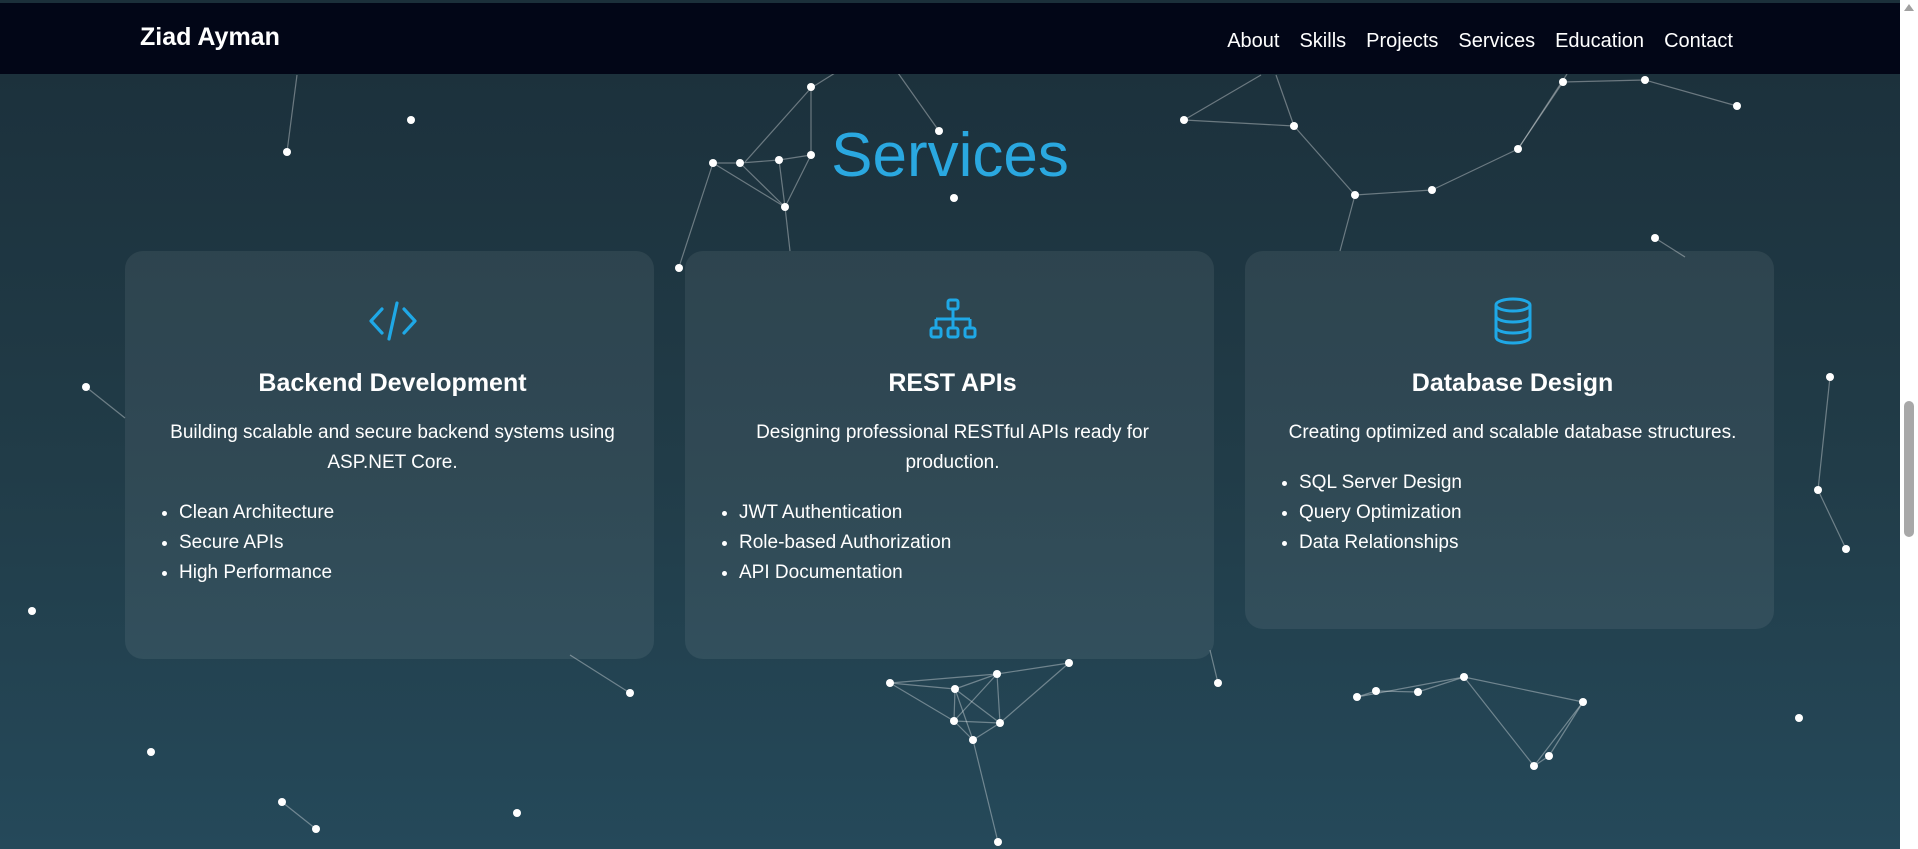  What do you see at coordinates (950, 155) in the screenshot?
I see `services-section-title: Services` at bounding box center [950, 155].